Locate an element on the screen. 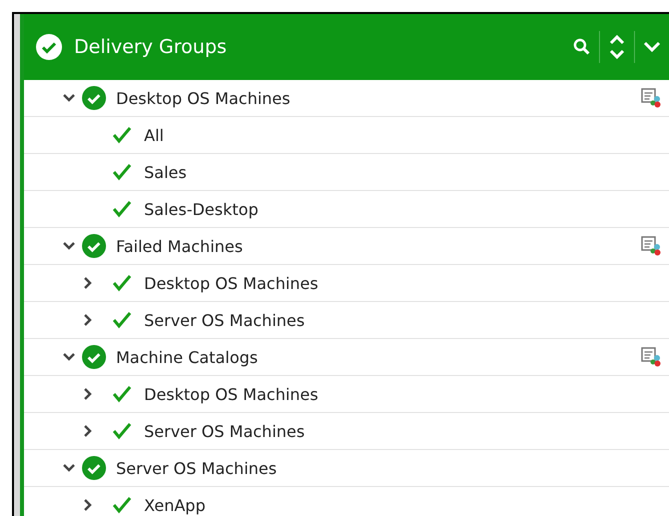 This screenshot has width=669, height=516. tree-item-label: Machine Catalogs is located at coordinates (187, 357).